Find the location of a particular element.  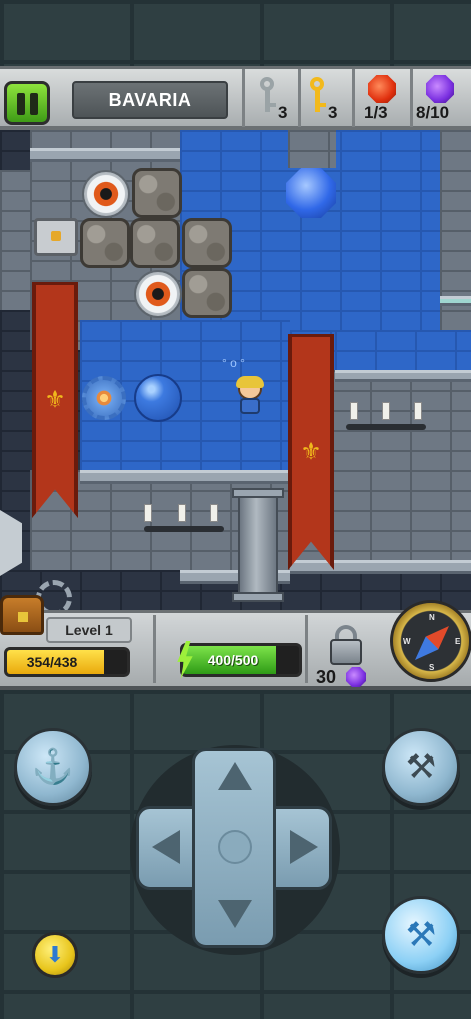

dpad-center is located at coordinates (235, 847).